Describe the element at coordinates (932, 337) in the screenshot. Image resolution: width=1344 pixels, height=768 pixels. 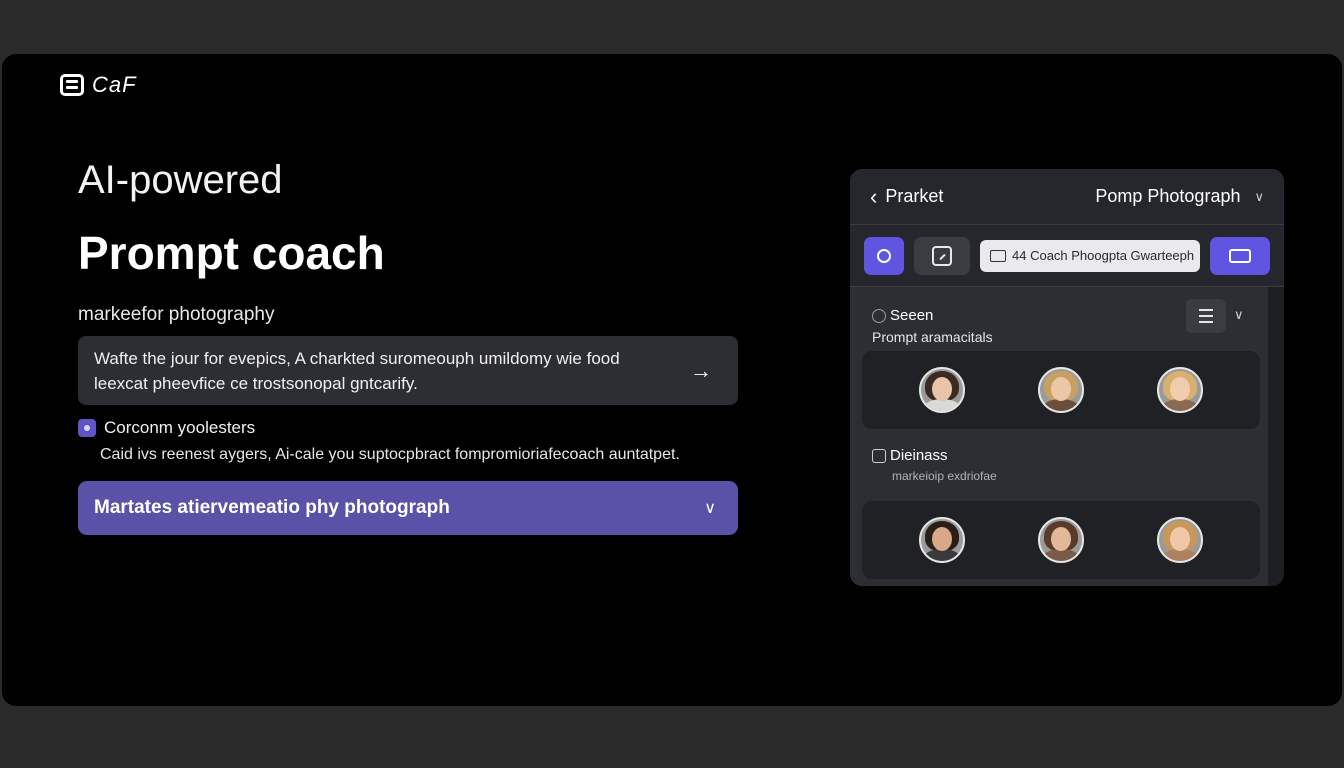
I see `section-subtitle: Prompt aramacitals` at that location.